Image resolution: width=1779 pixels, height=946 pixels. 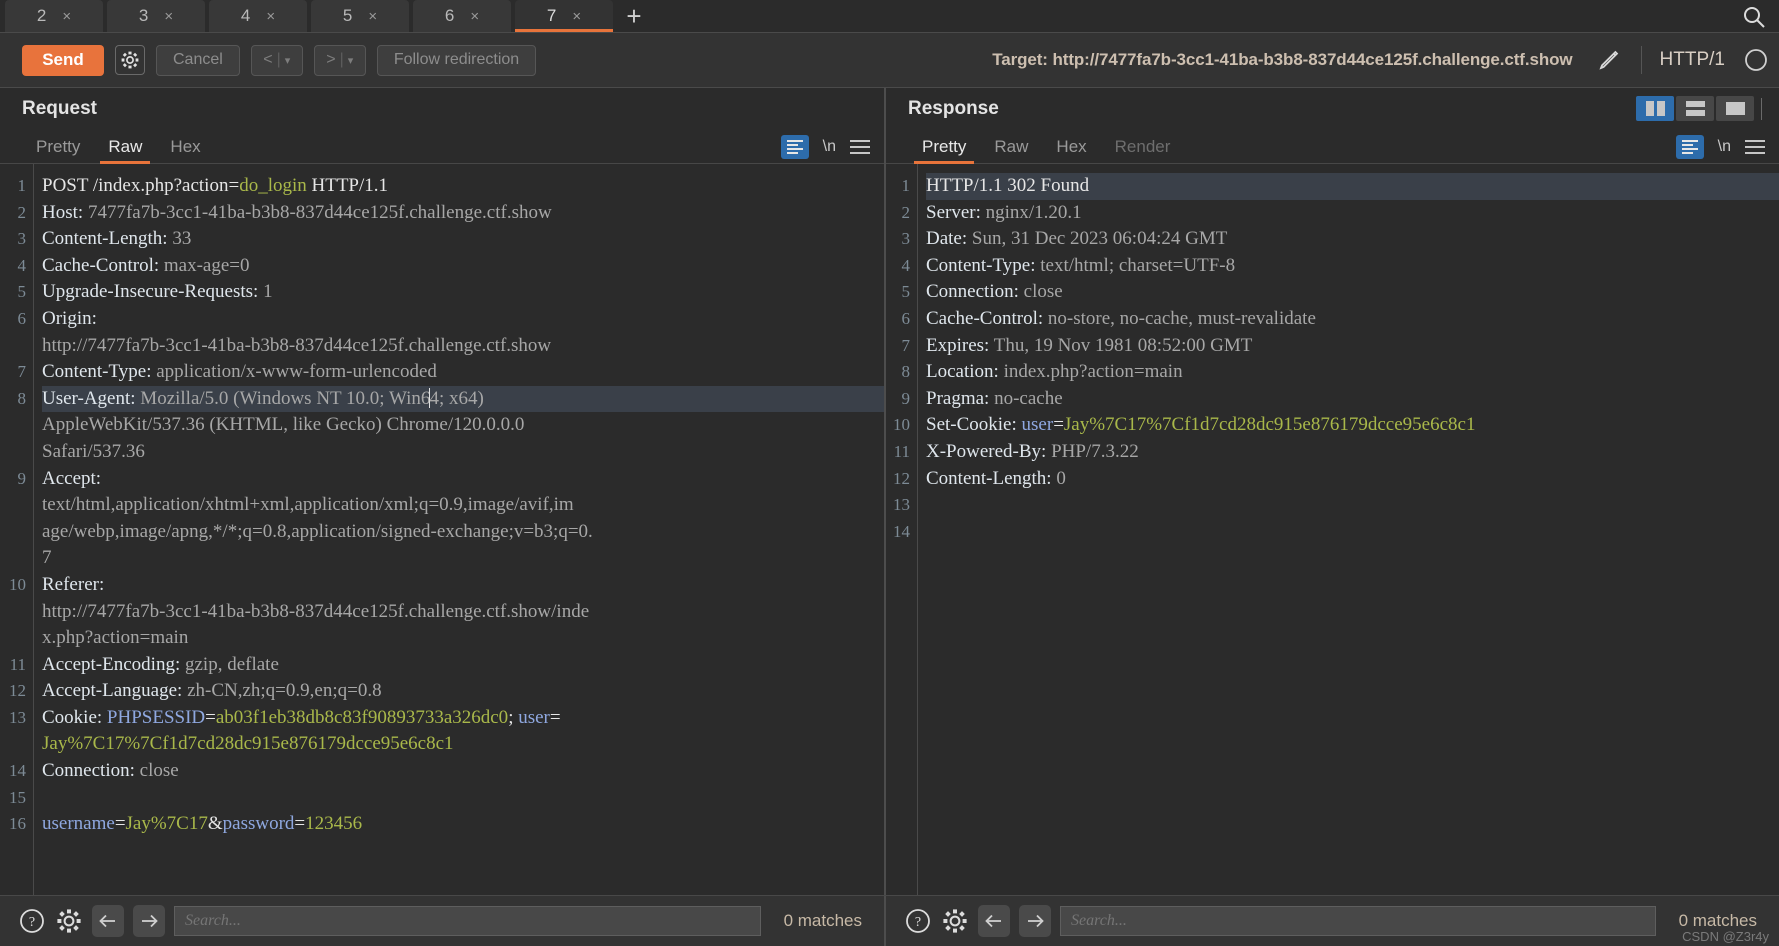 I want to click on tab-label: 7, so click(x=551, y=15).